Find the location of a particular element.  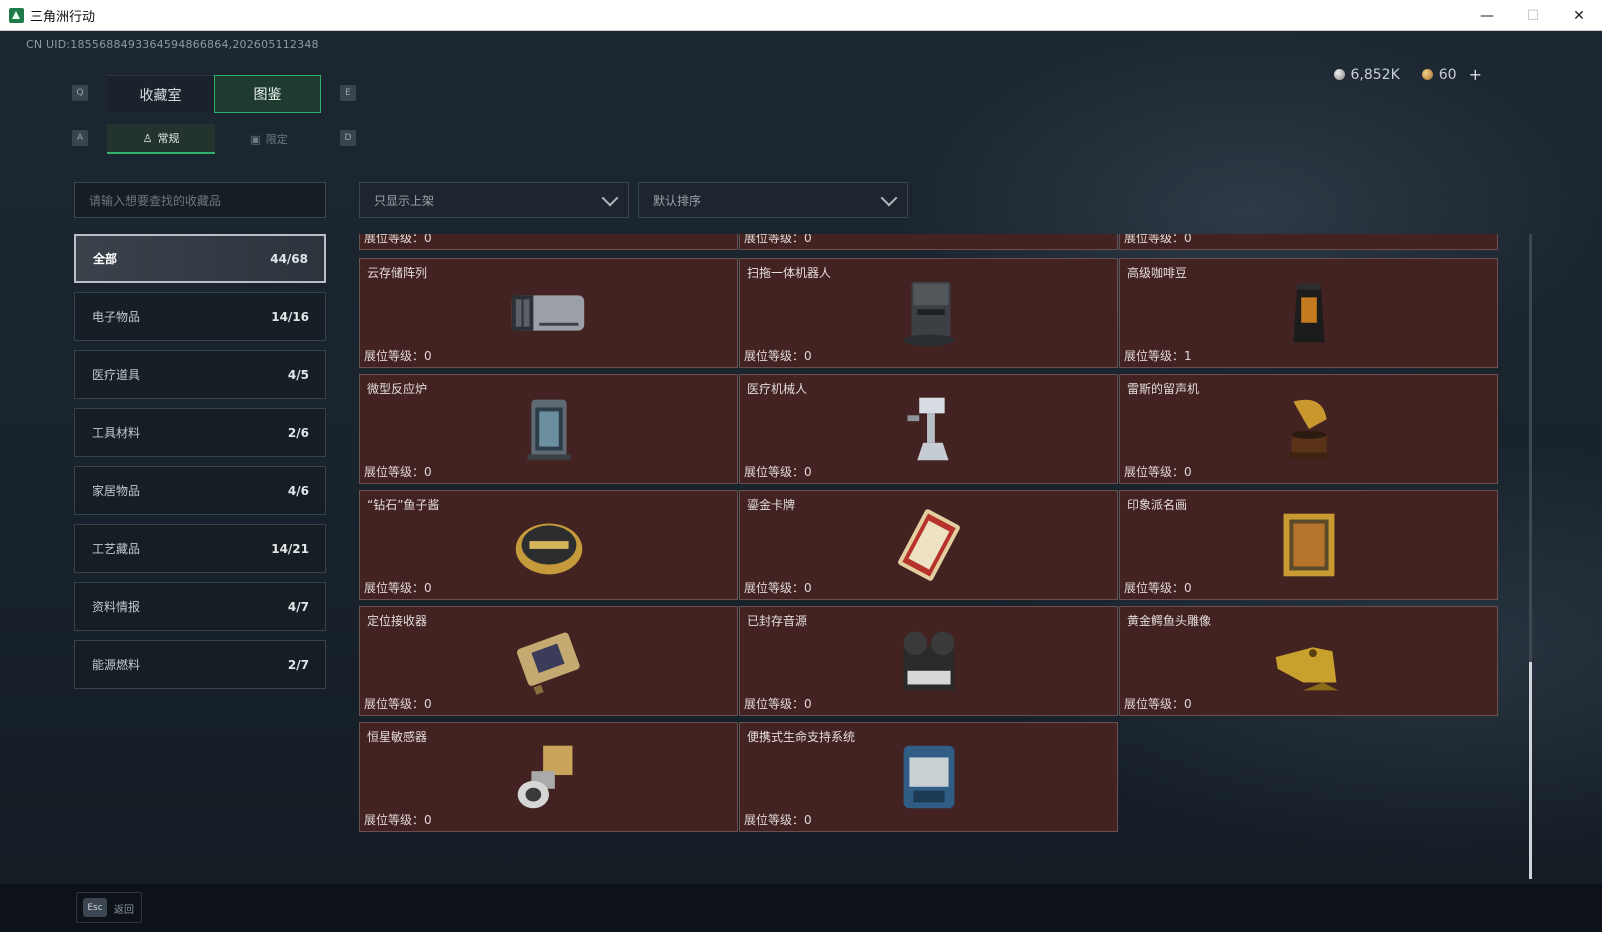

category-label: 全部 is located at coordinates (105, 259).